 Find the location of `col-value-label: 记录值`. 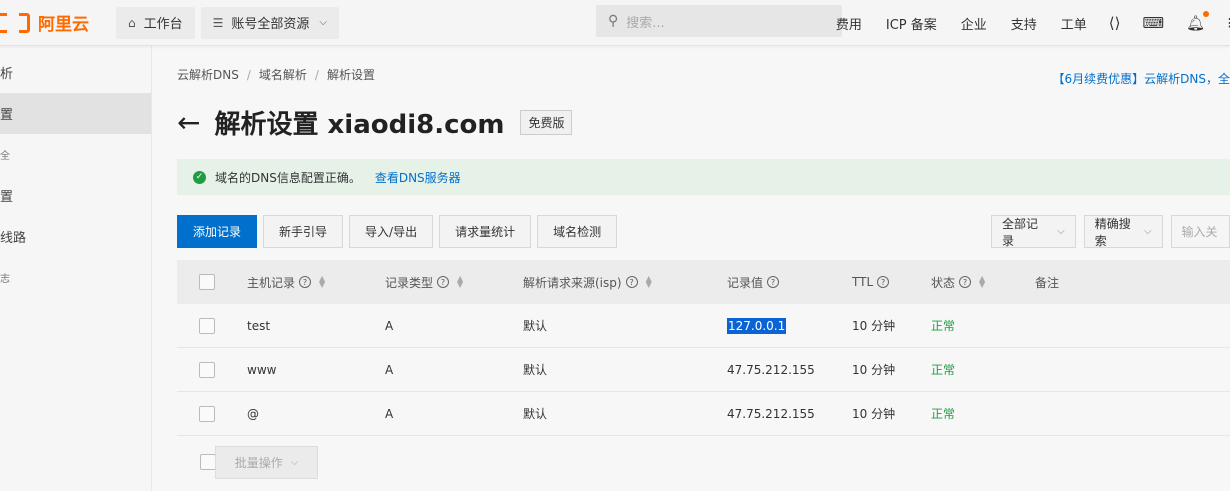

col-value-label: 记录值 is located at coordinates (745, 282).